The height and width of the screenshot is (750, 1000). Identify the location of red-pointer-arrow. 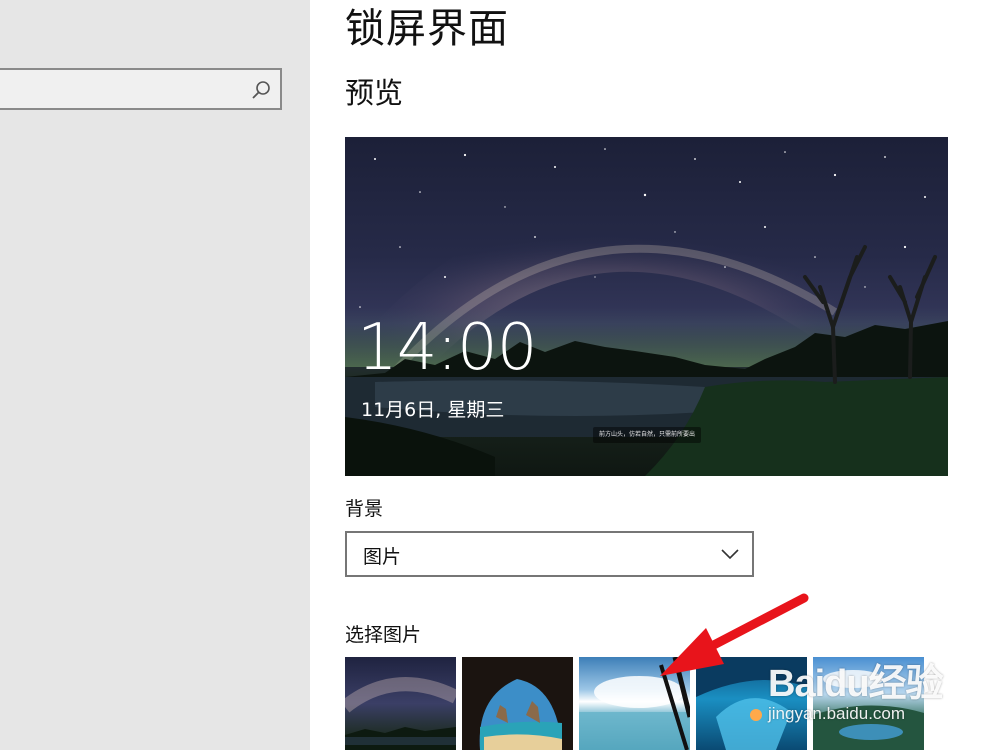
(734, 634).